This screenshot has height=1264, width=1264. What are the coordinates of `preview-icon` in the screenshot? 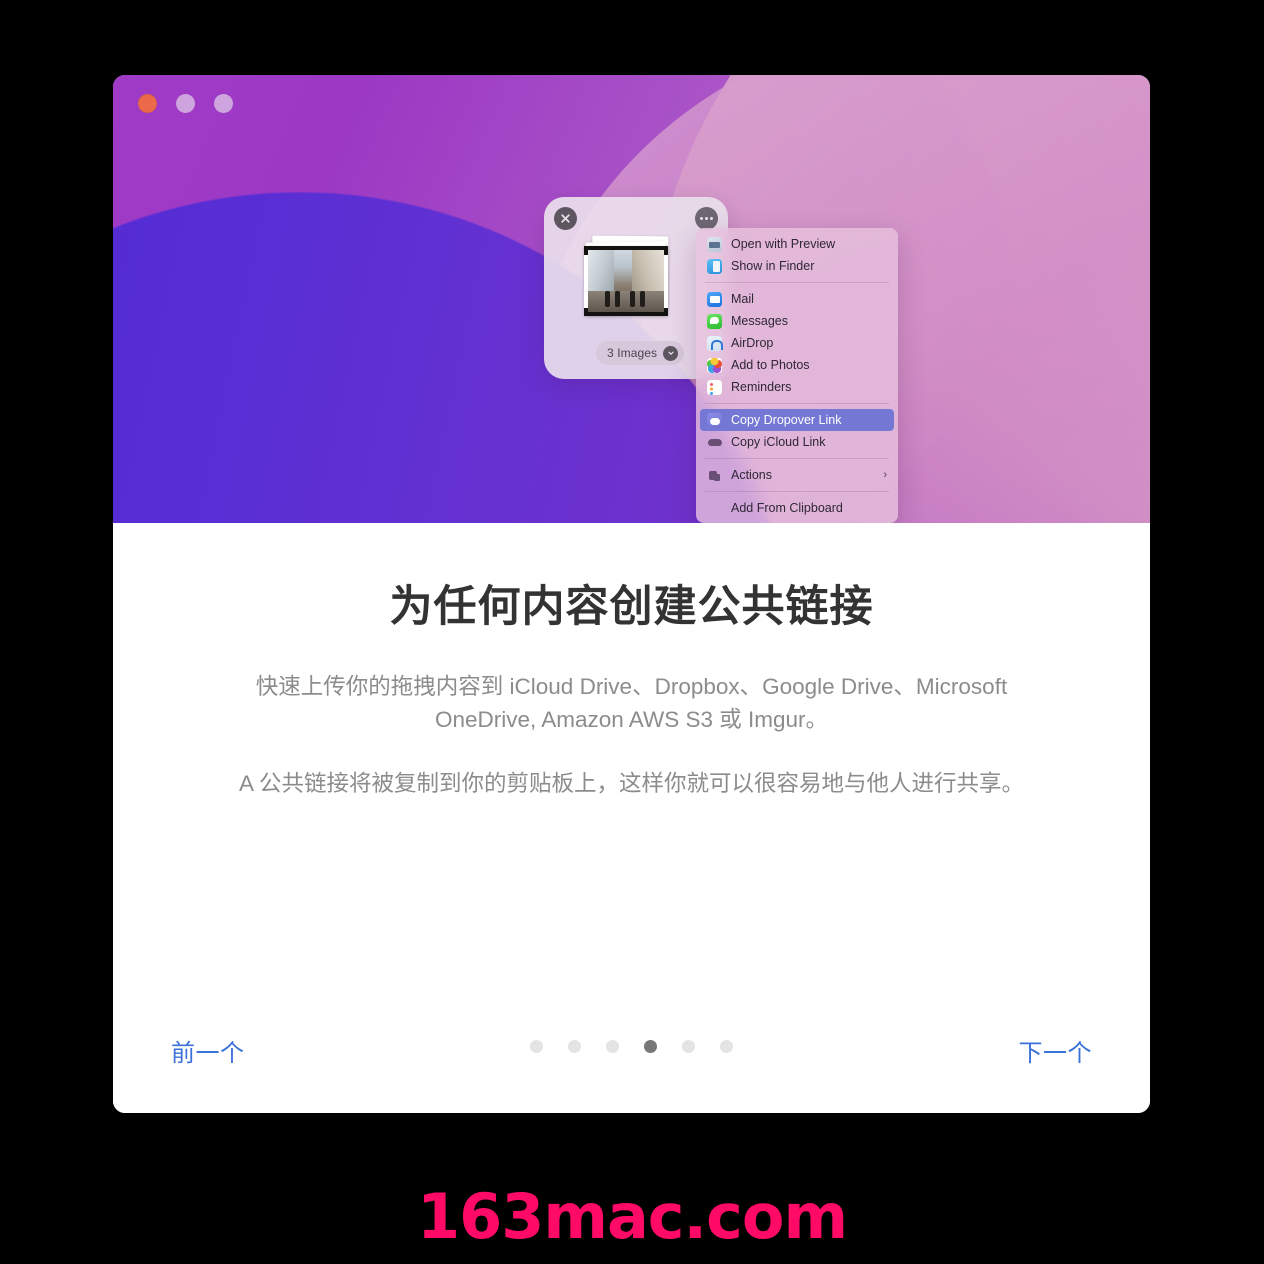 It's located at (714, 244).